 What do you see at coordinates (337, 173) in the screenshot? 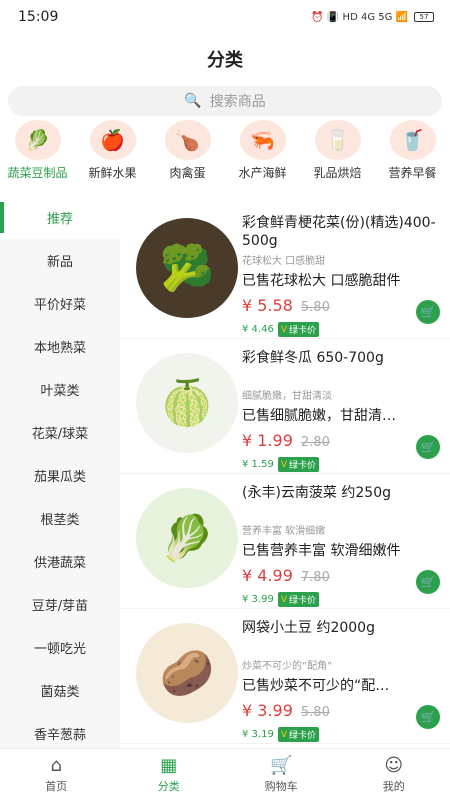
I see `category-label: 乳品烘焙` at bounding box center [337, 173].